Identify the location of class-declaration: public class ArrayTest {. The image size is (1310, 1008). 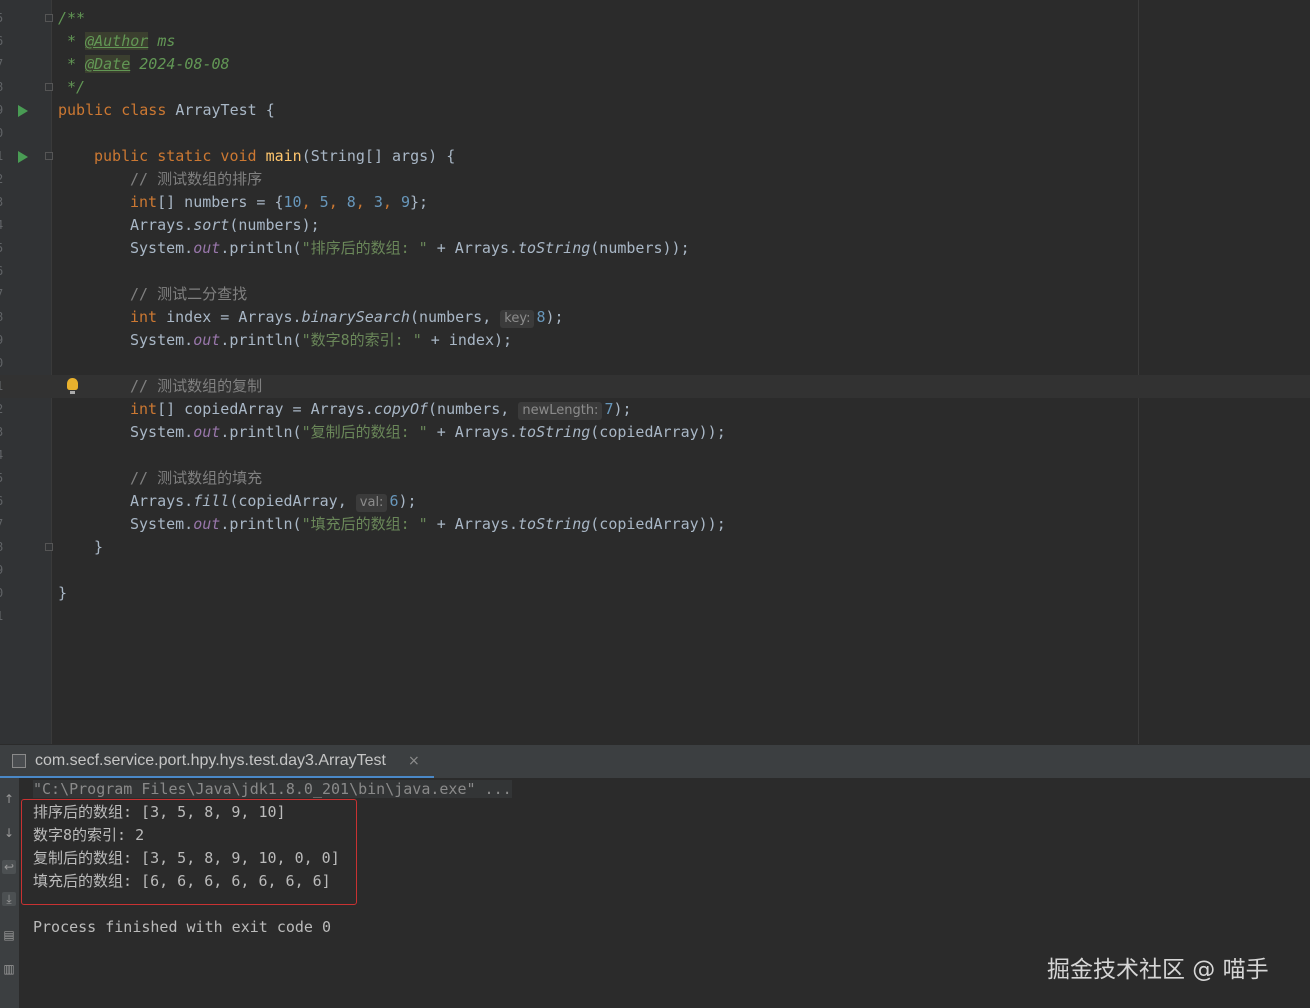
(166, 110).